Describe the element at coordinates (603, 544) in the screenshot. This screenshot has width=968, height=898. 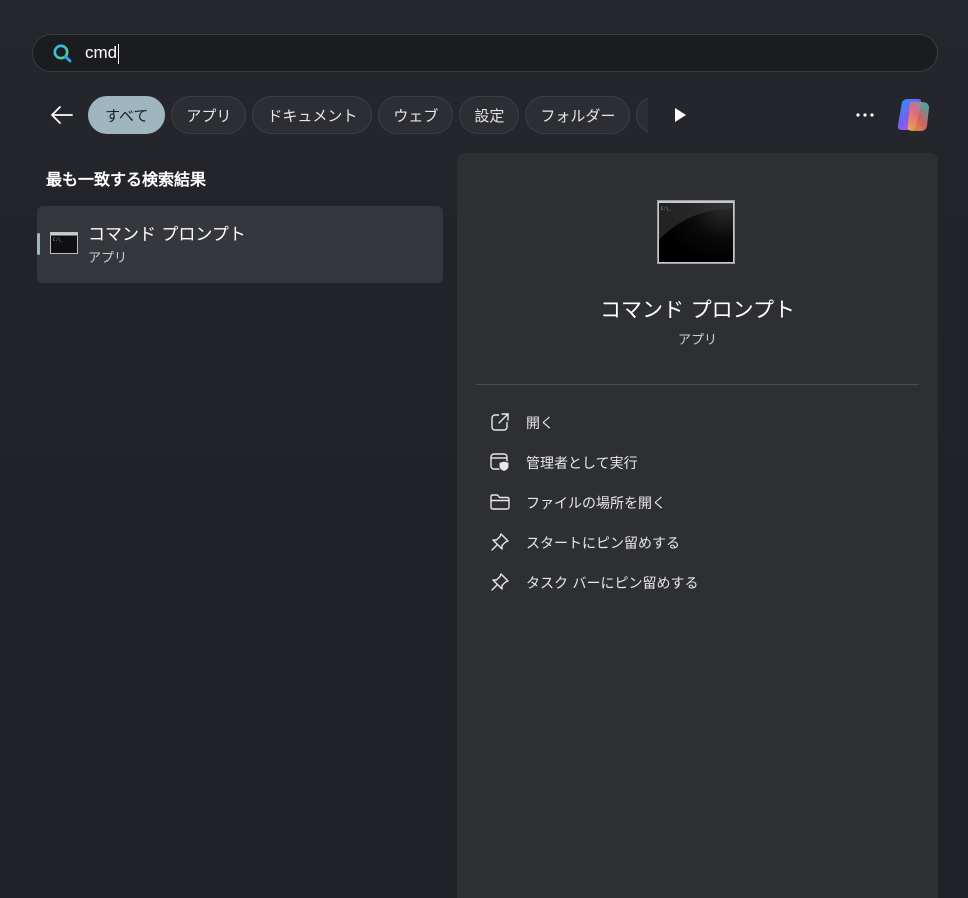
I see `action-label: スタートにピン留めする` at that location.